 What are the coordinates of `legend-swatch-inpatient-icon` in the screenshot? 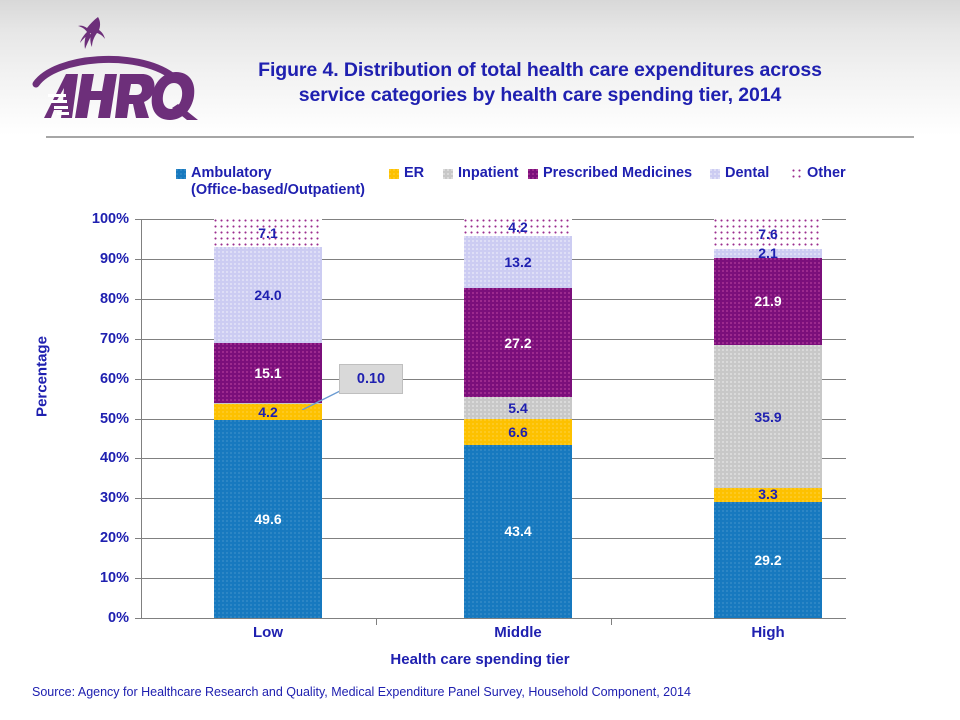 It's located at (448, 174).